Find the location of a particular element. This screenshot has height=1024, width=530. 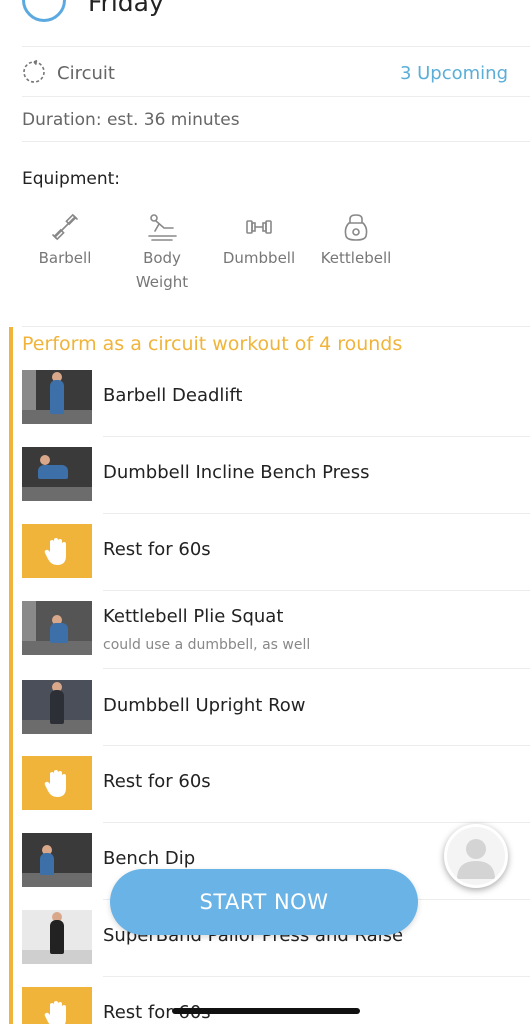

equipment-body-weight: Body Weight is located at coordinates (162, 253).